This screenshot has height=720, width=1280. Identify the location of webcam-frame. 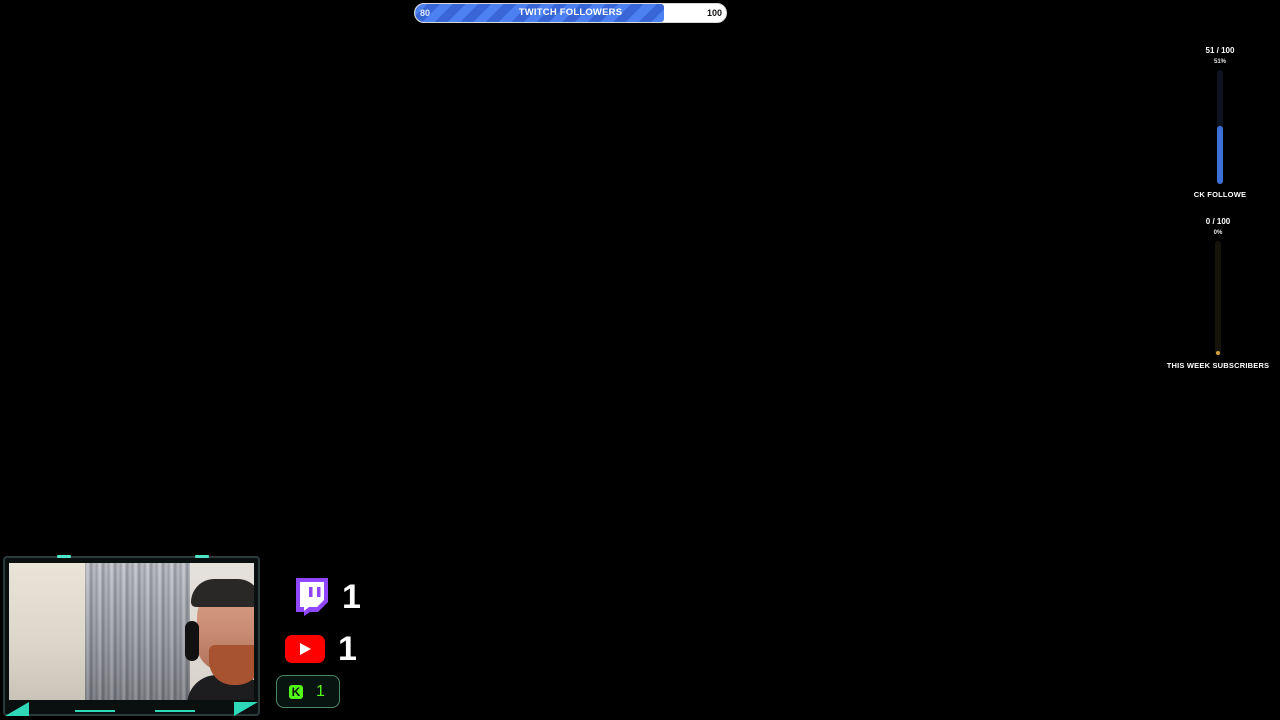
(131, 635).